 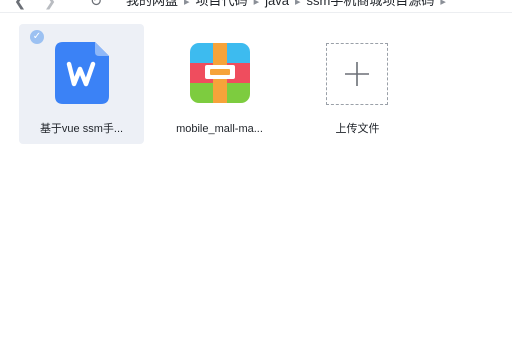 What do you see at coordinates (50, 5) in the screenshot?
I see `forward-button: ❯` at bounding box center [50, 5].